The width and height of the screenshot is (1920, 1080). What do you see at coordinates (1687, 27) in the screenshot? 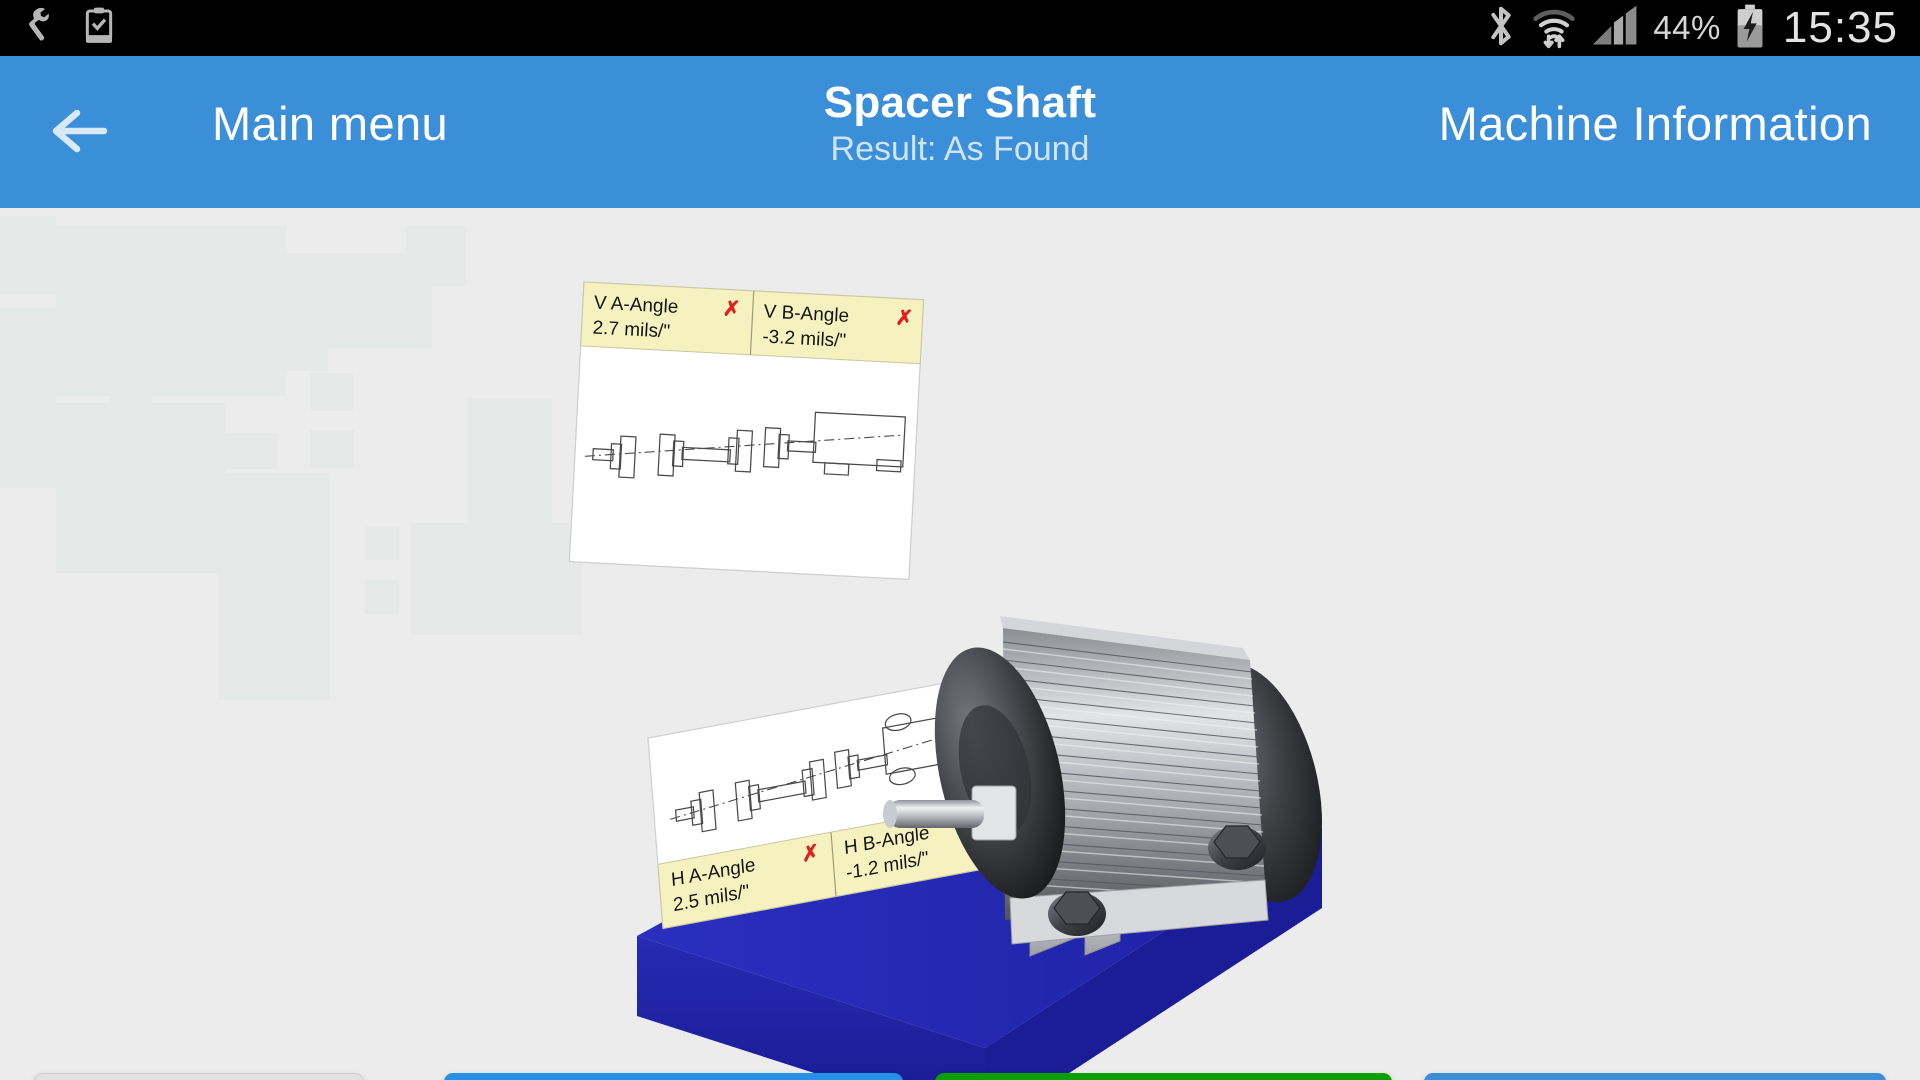
I see `battery-percent-label: 44%` at bounding box center [1687, 27].